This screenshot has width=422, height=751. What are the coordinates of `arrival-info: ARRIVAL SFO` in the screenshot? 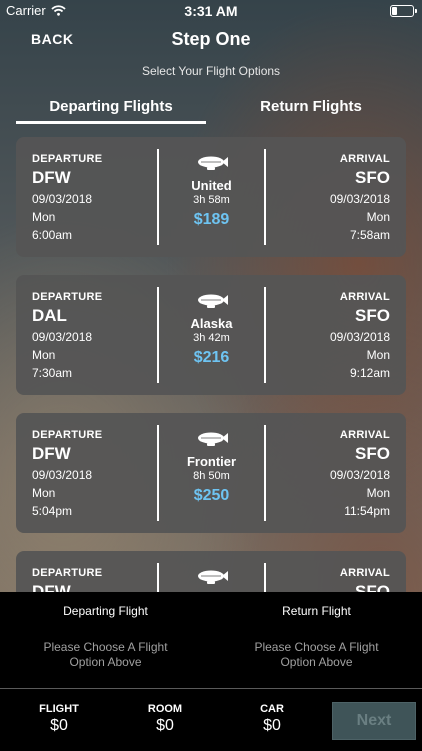 It's located at (330, 579).